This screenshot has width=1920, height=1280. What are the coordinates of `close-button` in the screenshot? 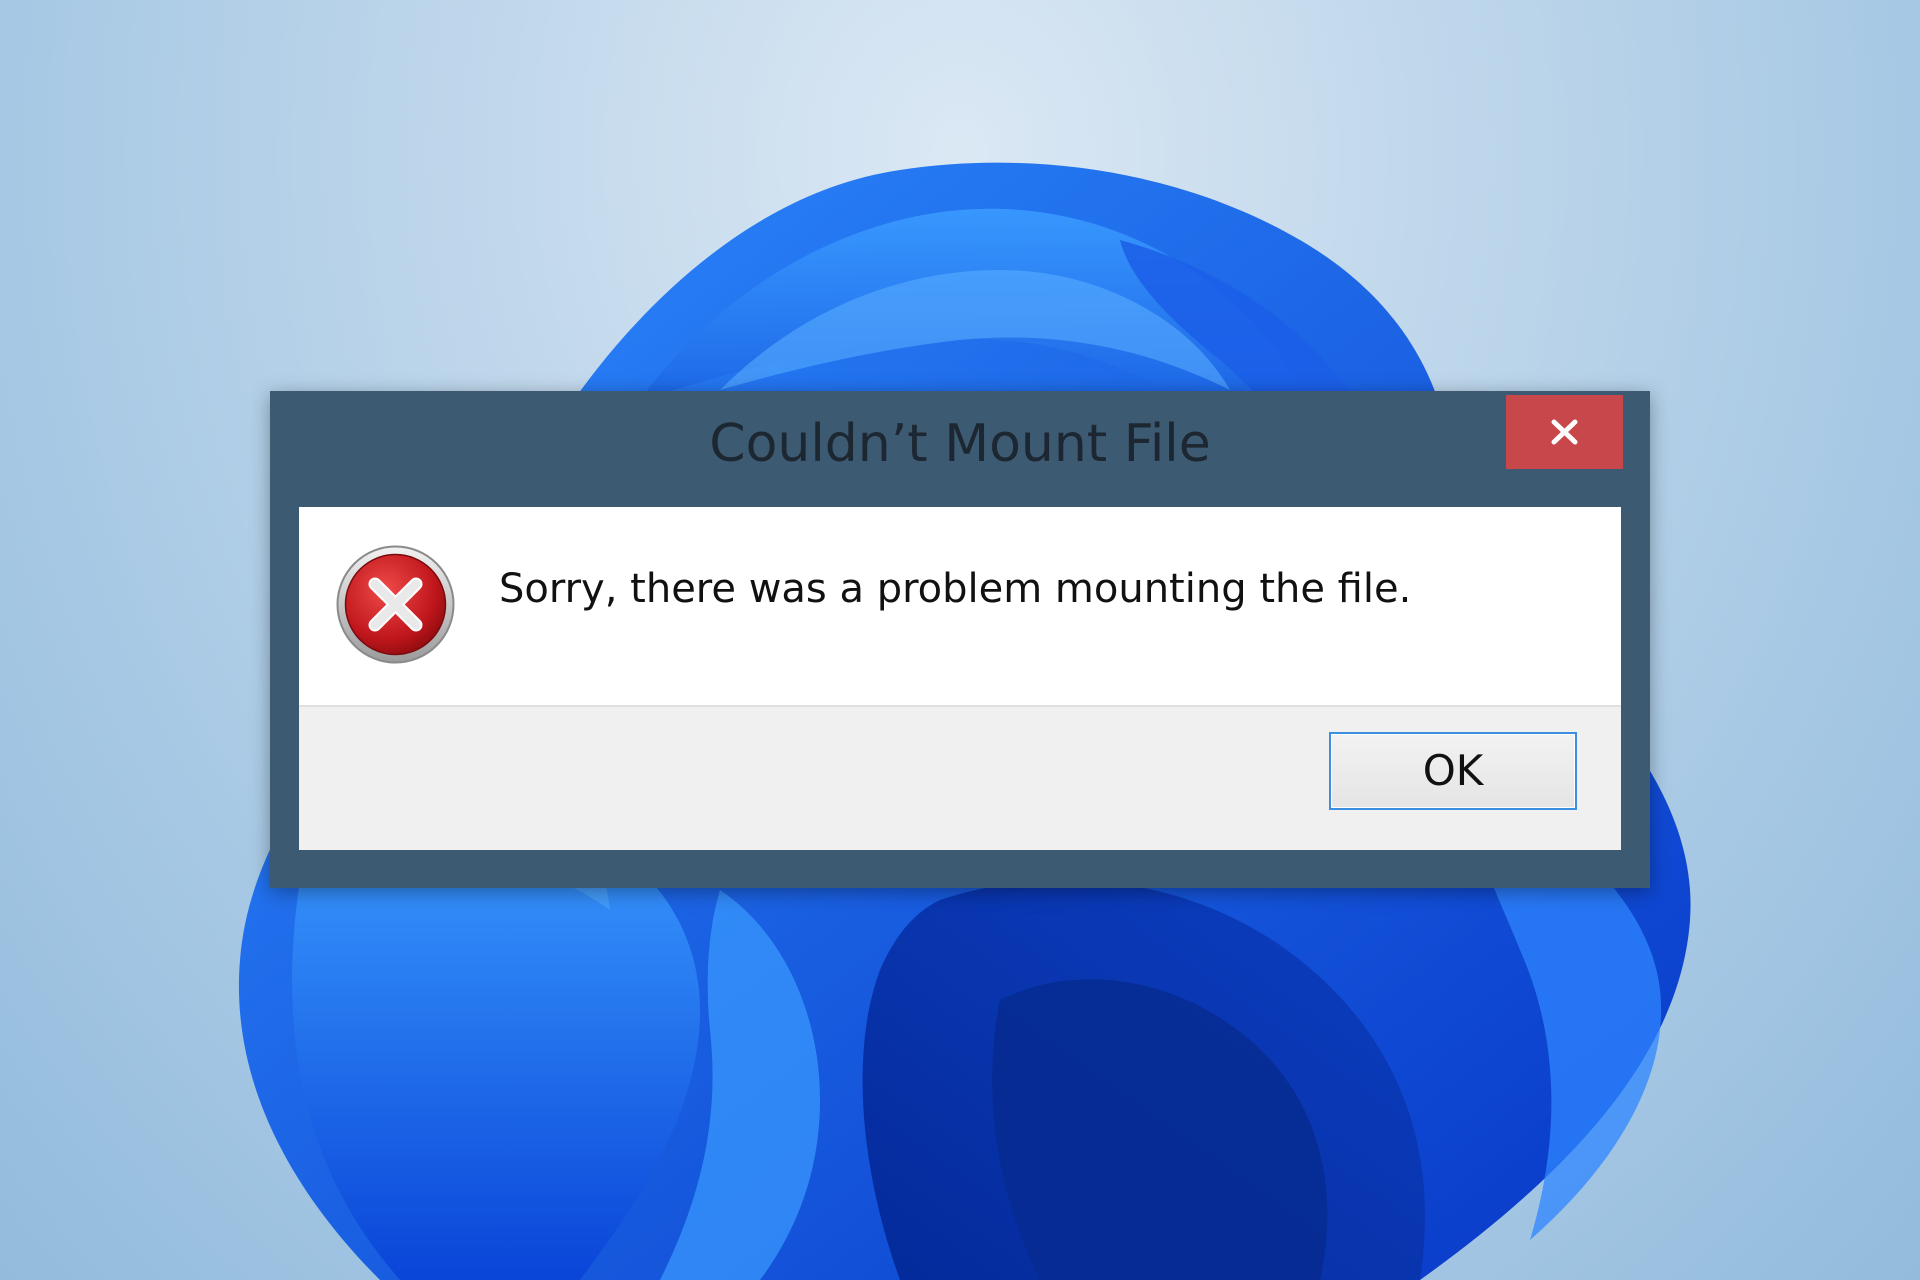 It's located at (1564, 432).